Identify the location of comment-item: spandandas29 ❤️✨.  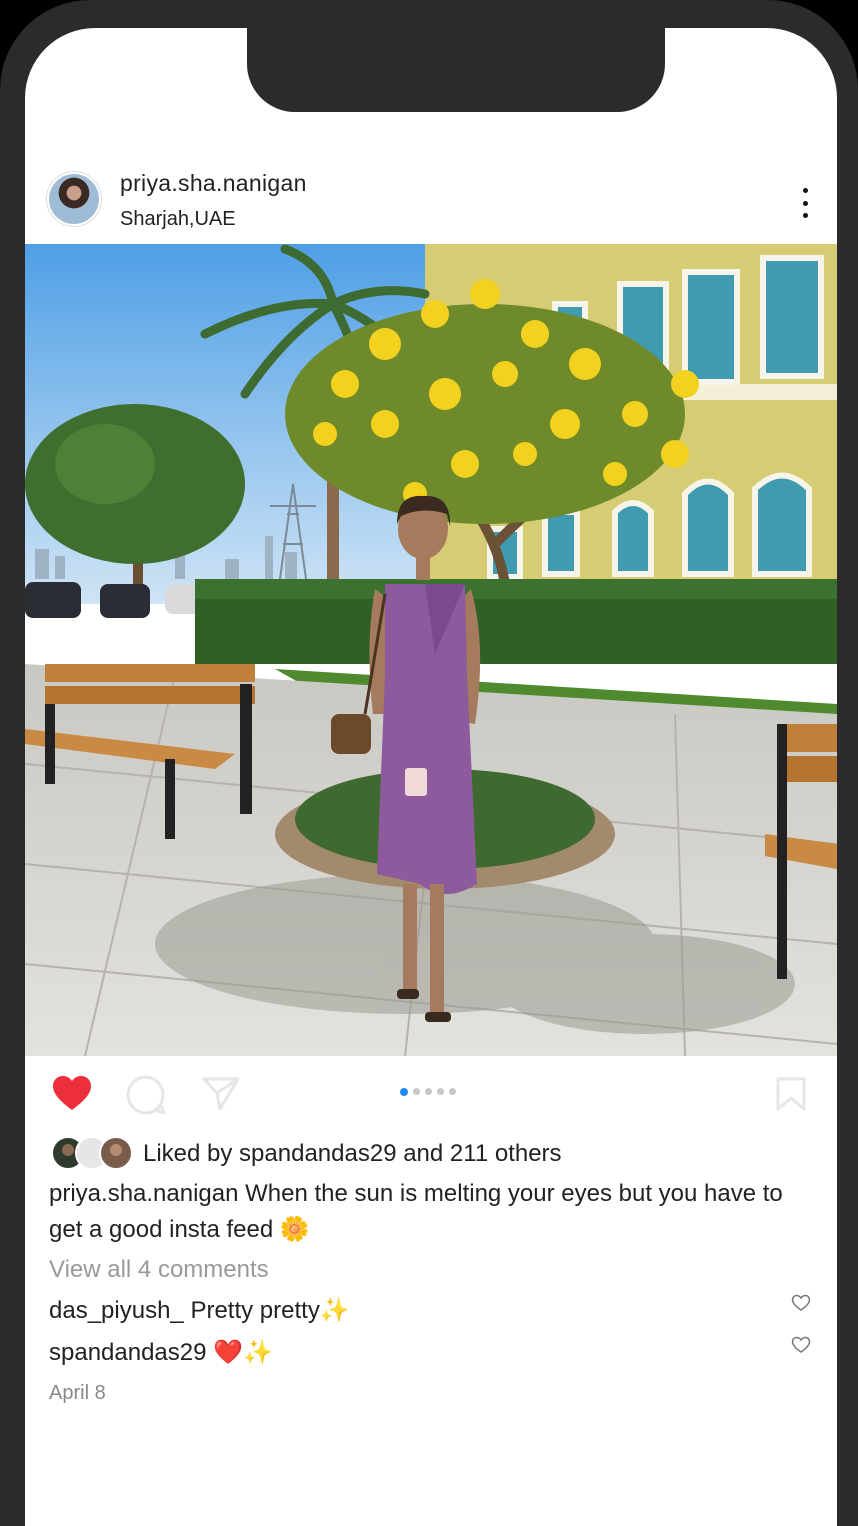
(161, 1352).